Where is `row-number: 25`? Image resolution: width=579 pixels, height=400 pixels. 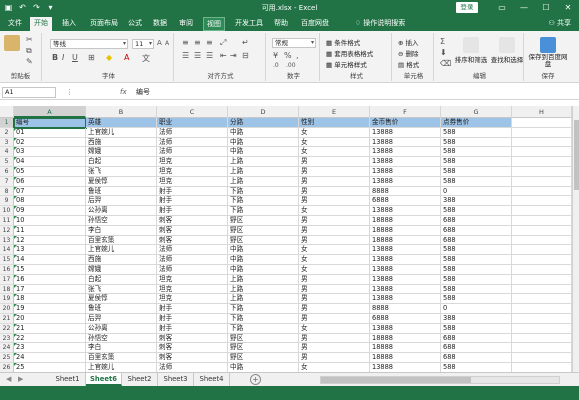
row-number: 25 is located at coordinates (7, 358).